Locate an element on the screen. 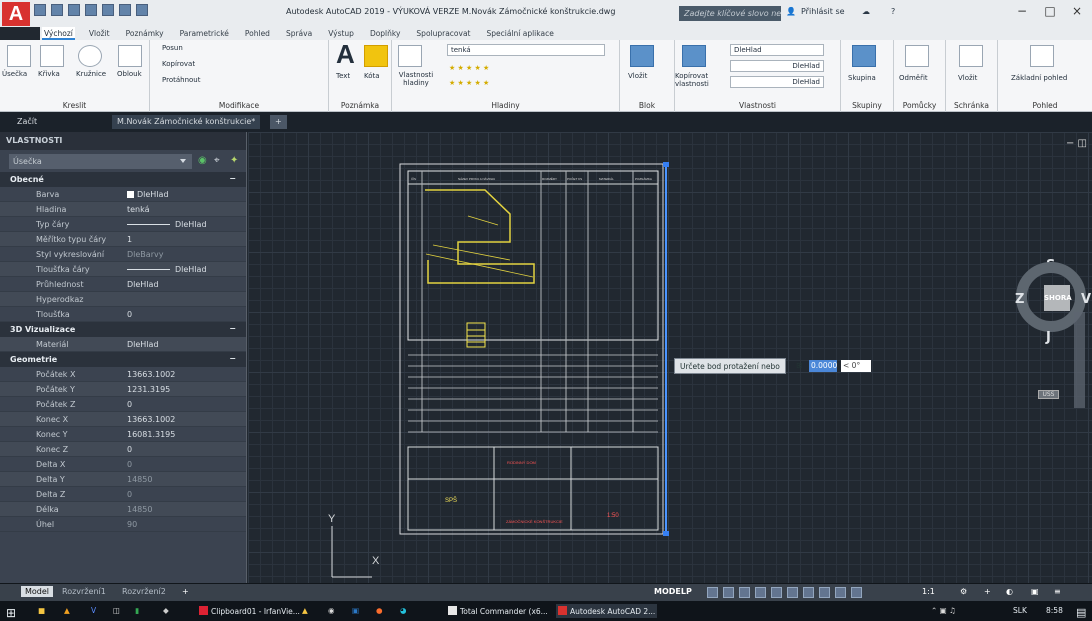 Image resolution: width=1092 pixels, height=621 pixels. app-icon: ◕ is located at coordinates (403, 611).